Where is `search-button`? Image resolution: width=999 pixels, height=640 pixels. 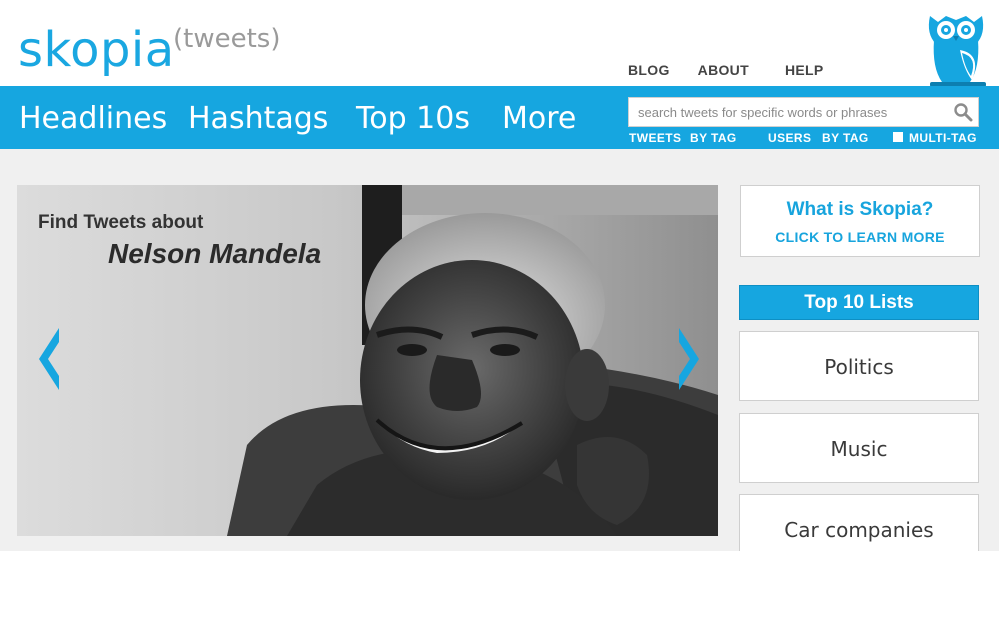
search-button is located at coordinates (963, 112).